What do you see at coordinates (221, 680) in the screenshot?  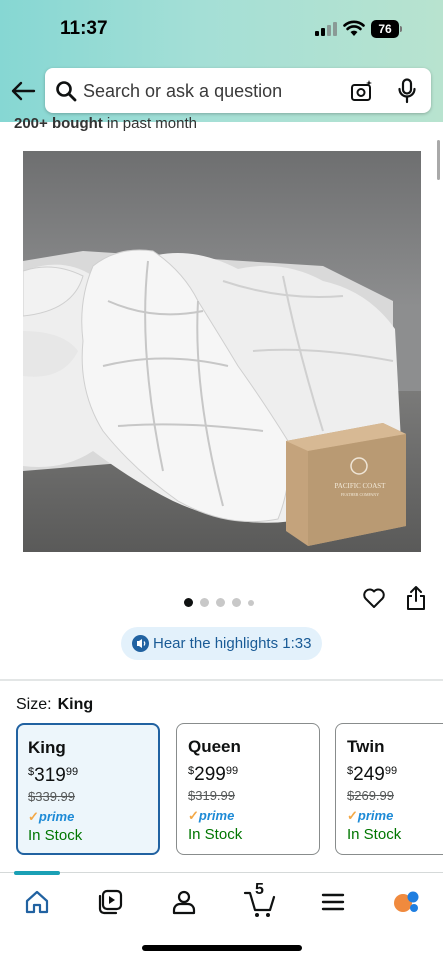 I see `section-divider` at bounding box center [221, 680].